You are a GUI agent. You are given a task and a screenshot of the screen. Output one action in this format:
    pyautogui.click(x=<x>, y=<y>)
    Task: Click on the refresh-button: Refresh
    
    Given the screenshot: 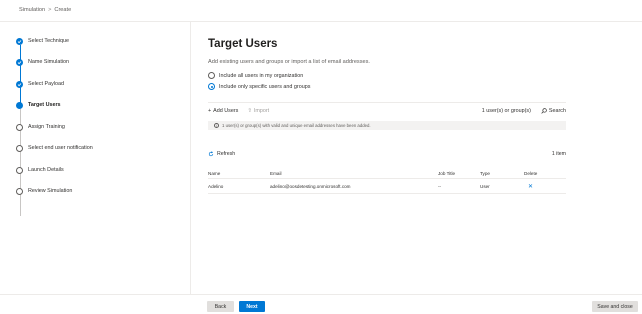 What is the action you would take?
    pyautogui.click(x=221, y=154)
    